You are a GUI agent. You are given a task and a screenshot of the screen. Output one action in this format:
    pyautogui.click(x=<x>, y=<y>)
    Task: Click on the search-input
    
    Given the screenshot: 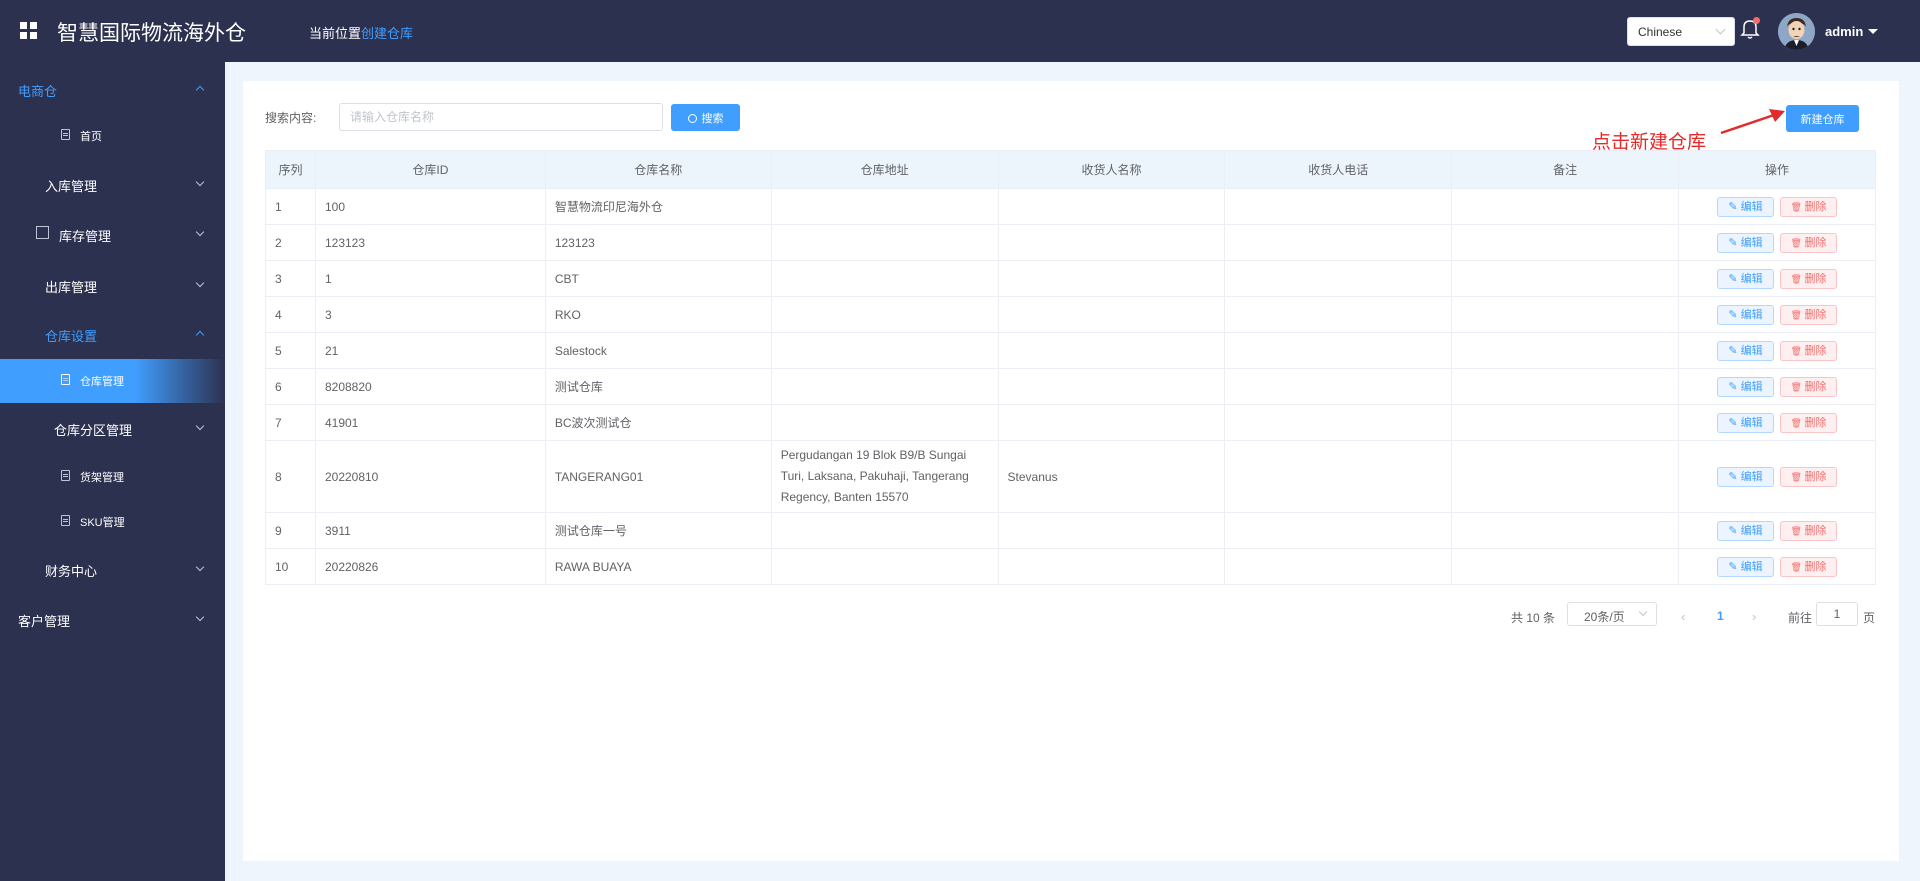 What is the action you would take?
    pyautogui.click(x=501, y=117)
    